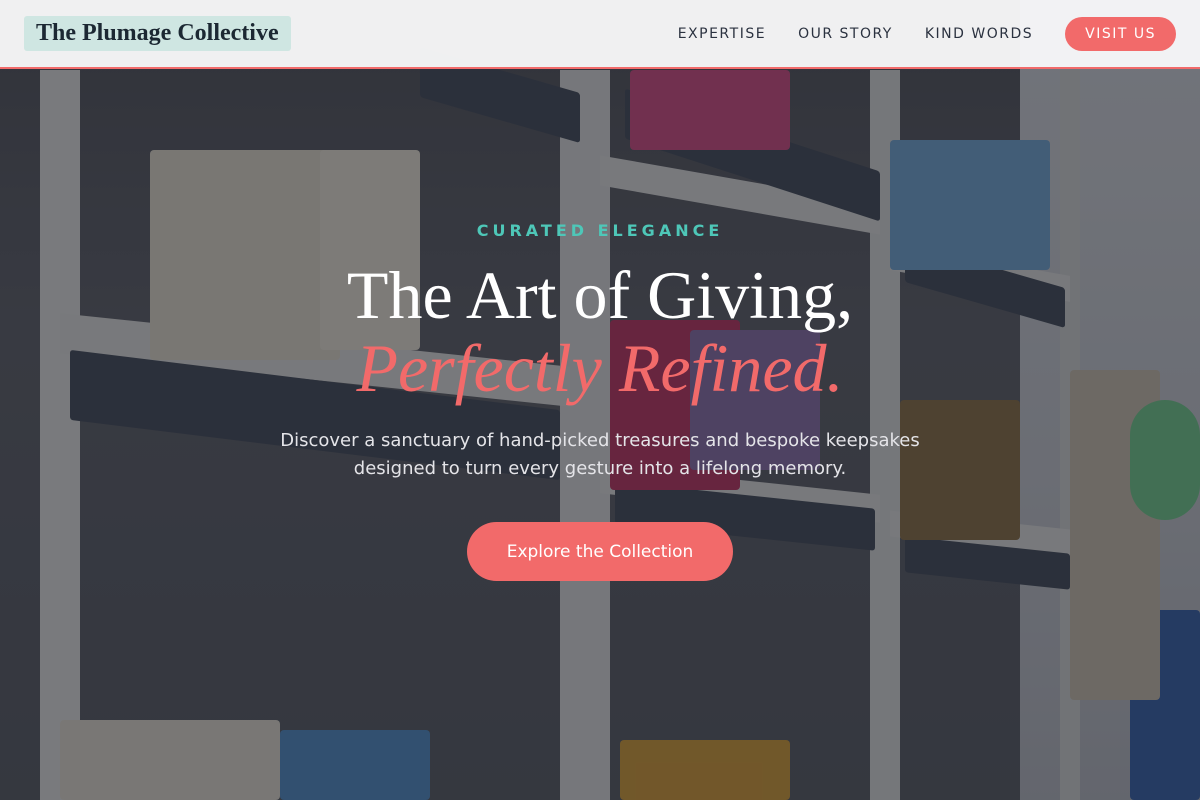  Describe the element at coordinates (600, 295) in the screenshot. I see `hero-headline: The Art of Giving,` at that location.